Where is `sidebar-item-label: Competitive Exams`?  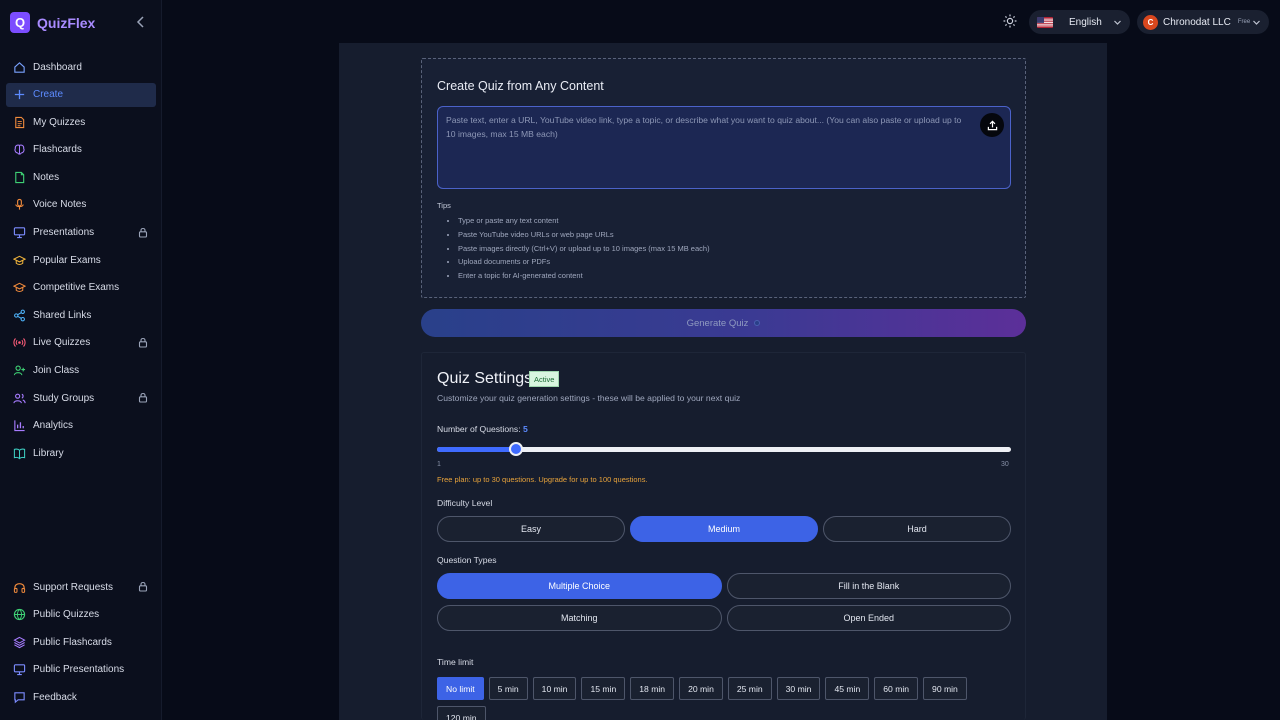
sidebar-item-label: Competitive Exams is located at coordinates (76, 288).